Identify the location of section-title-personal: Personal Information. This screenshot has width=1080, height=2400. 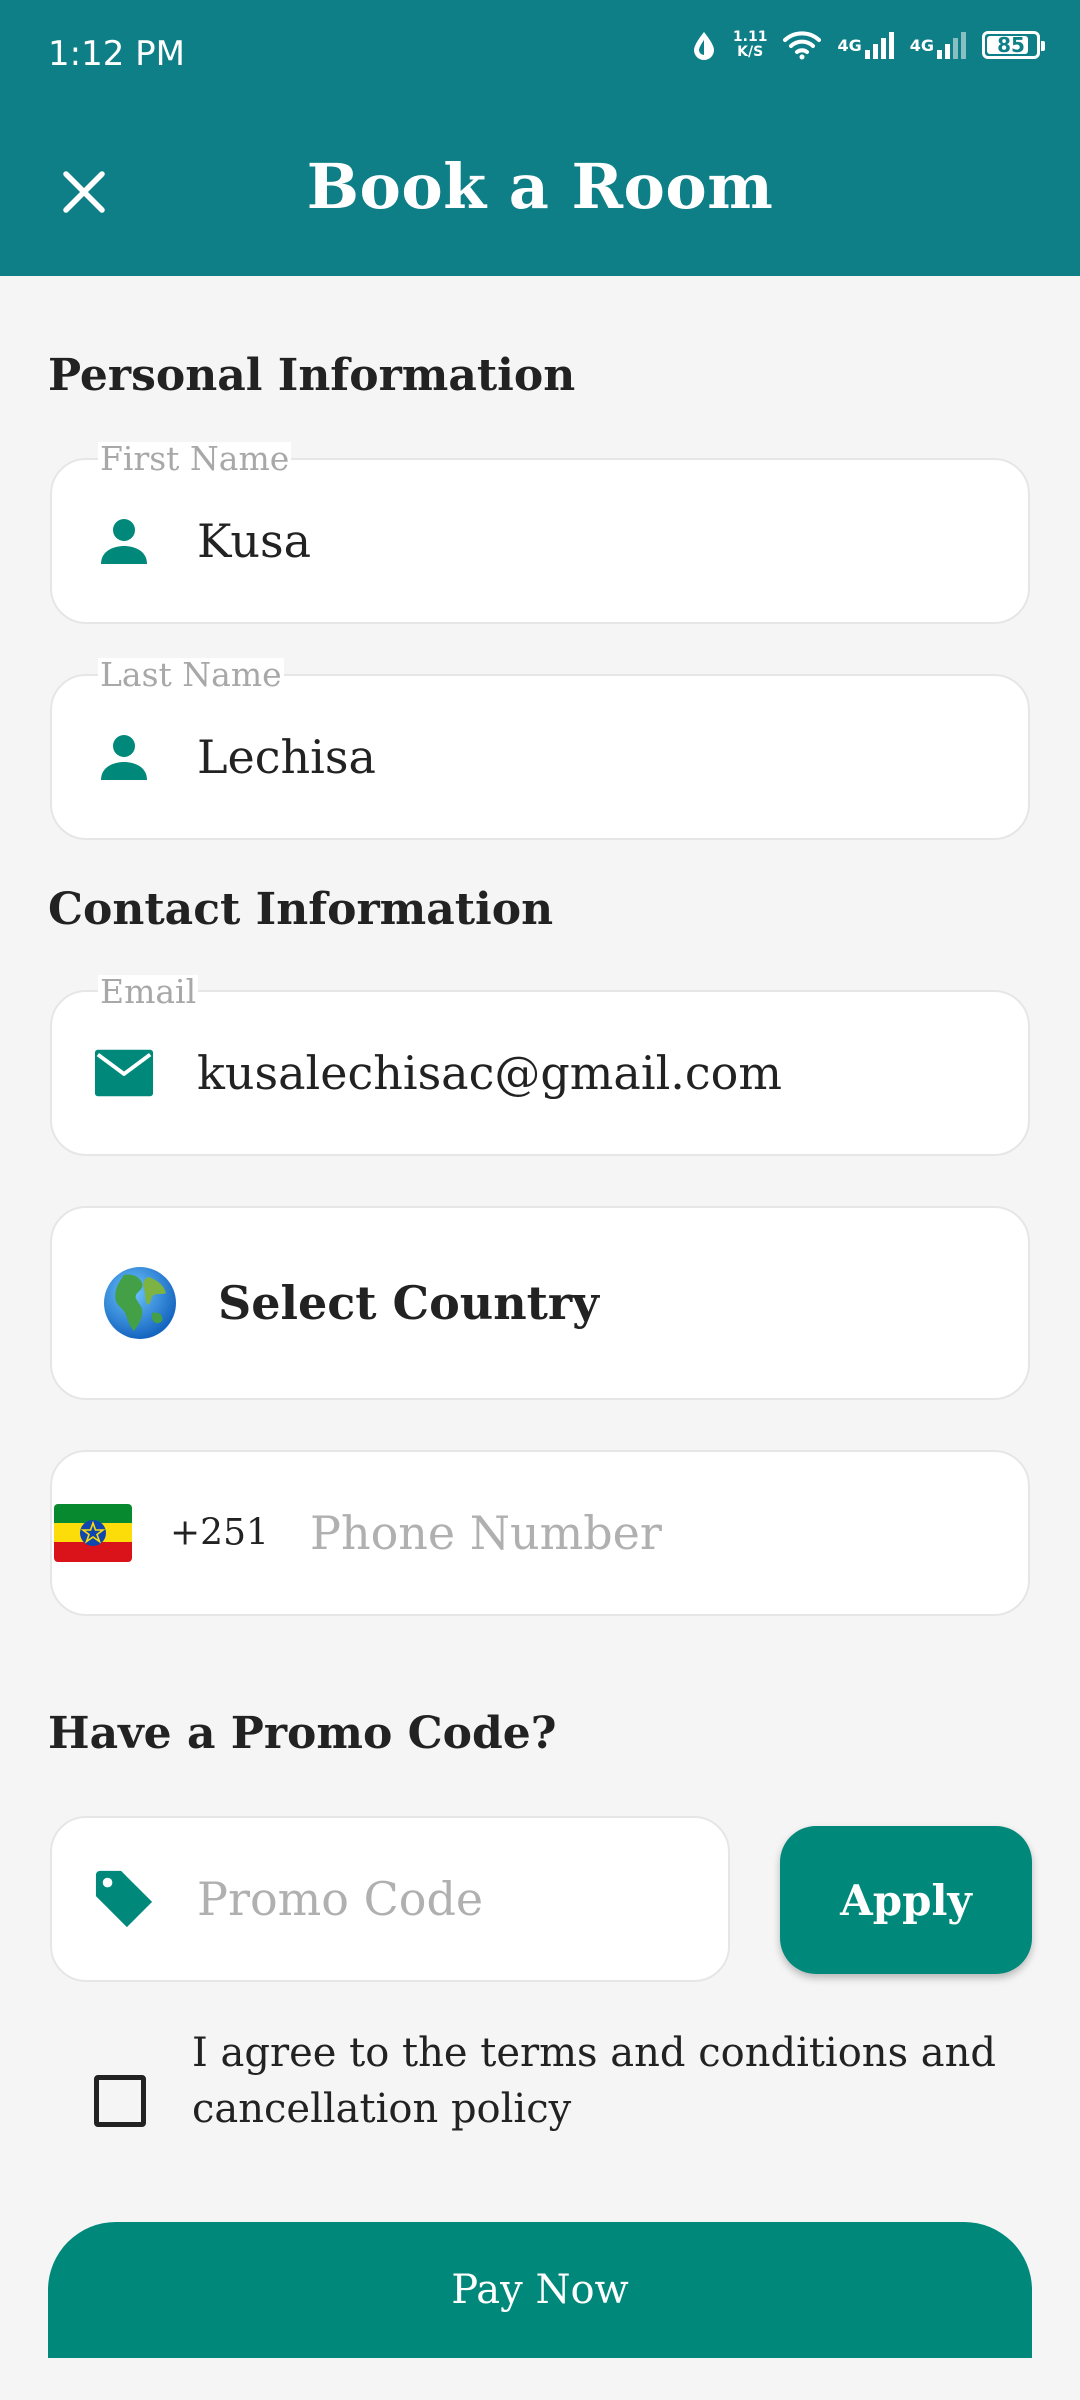
(312, 375).